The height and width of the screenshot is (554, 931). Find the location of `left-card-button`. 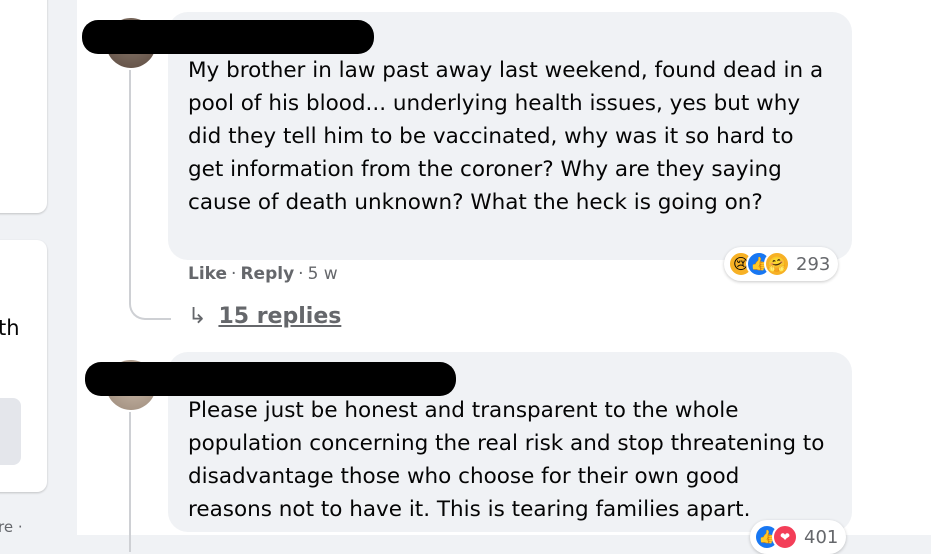

left-card-button is located at coordinates (10, 431).